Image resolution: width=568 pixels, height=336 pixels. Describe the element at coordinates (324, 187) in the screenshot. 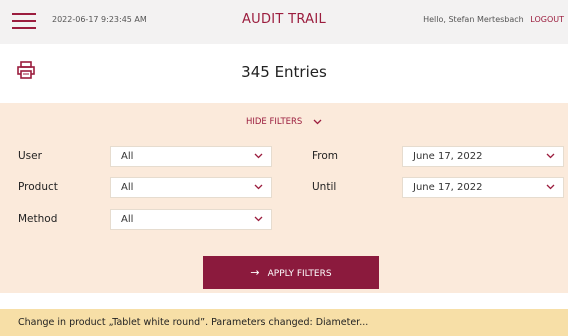

I see `until-date-label: Until` at that location.